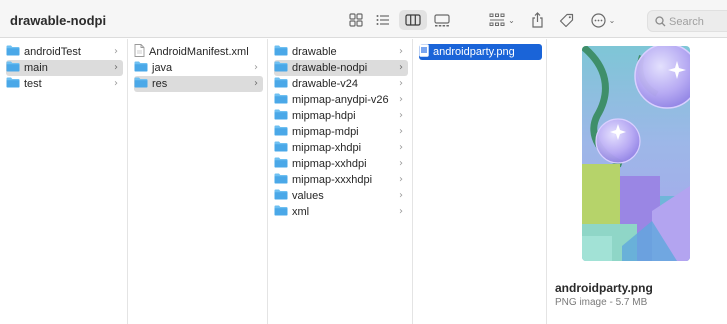 This screenshot has width=727, height=324. Describe the element at coordinates (474, 52) in the screenshot. I see `item-label: androidparty.png` at that location.